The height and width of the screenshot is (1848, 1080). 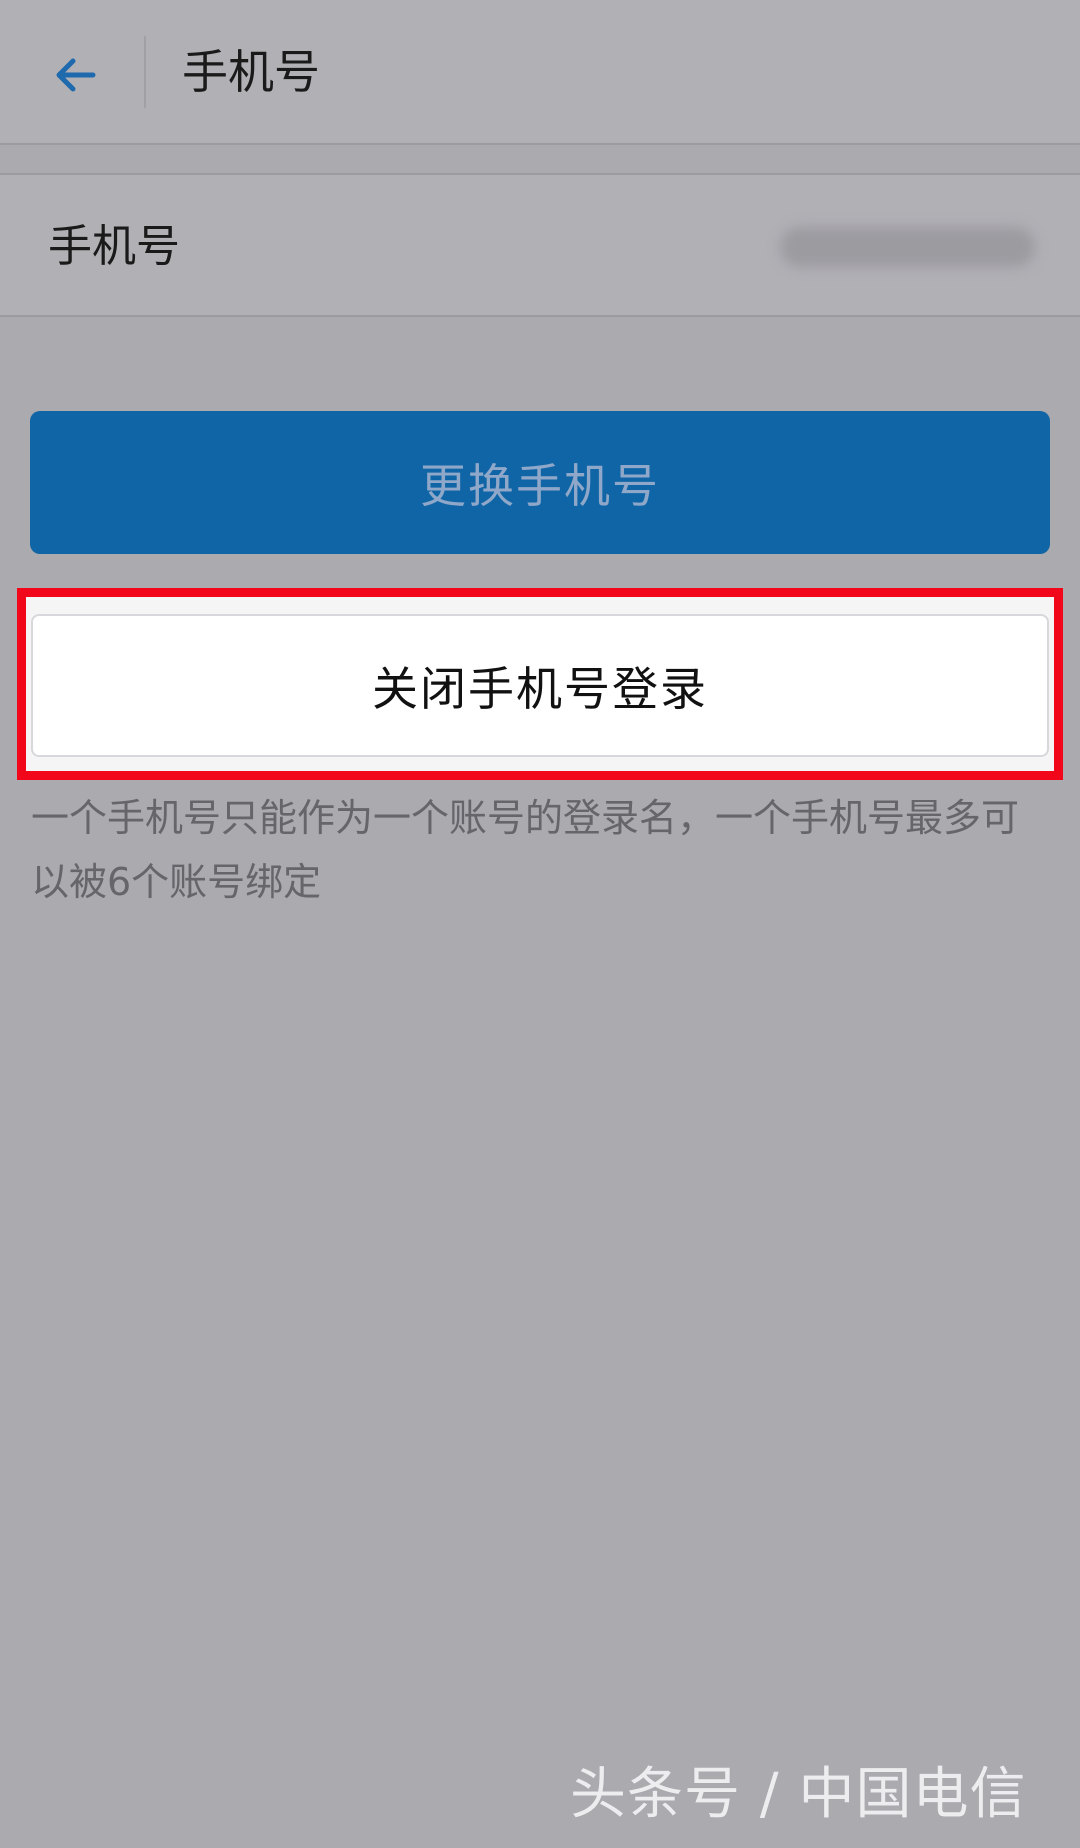 What do you see at coordinates (251, 72) in the screenshot?
I see `page-title: 手机号` at bounding box center [251, 72].